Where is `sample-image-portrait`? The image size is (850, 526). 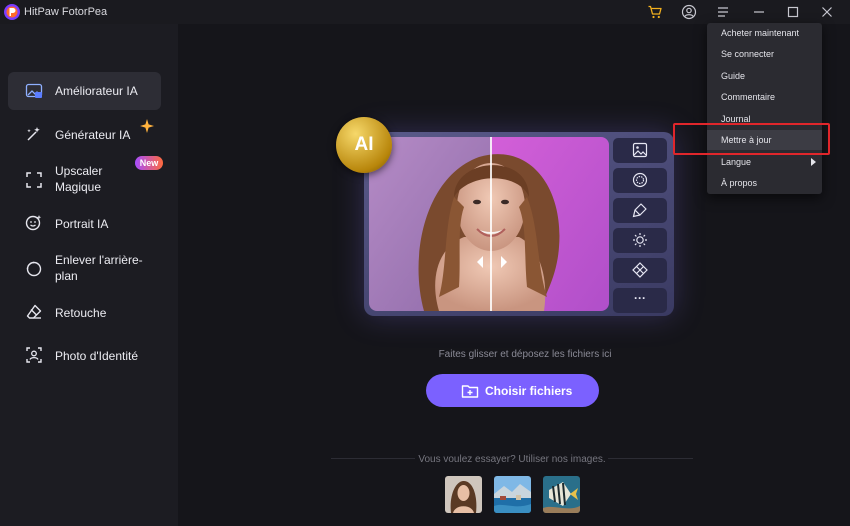
sample-image-portrait is located at coordinates (463, 494).